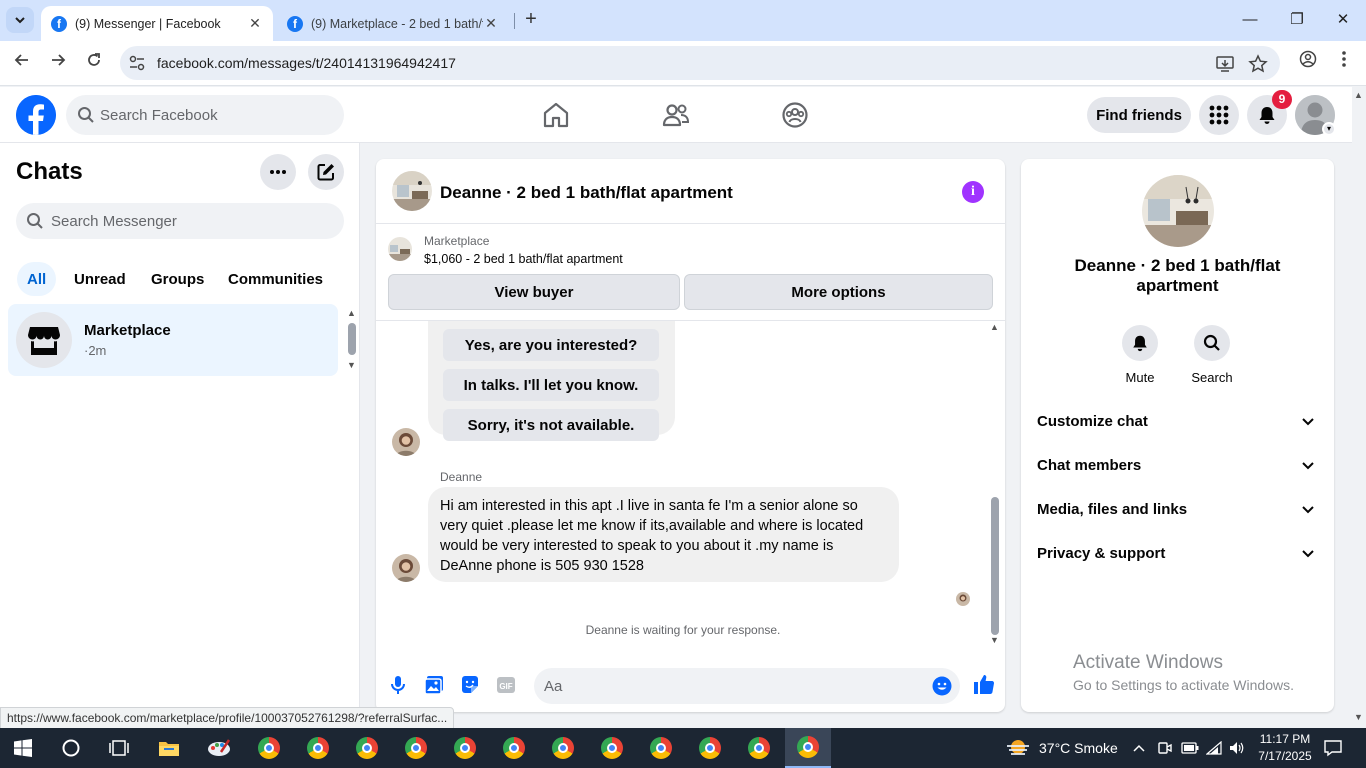 The width and height of the screenshot is (1366, 768). What do you see at coordinates (119, 748) in the screenshot?
I see `task-view-button` at bounding box center [119, 748].